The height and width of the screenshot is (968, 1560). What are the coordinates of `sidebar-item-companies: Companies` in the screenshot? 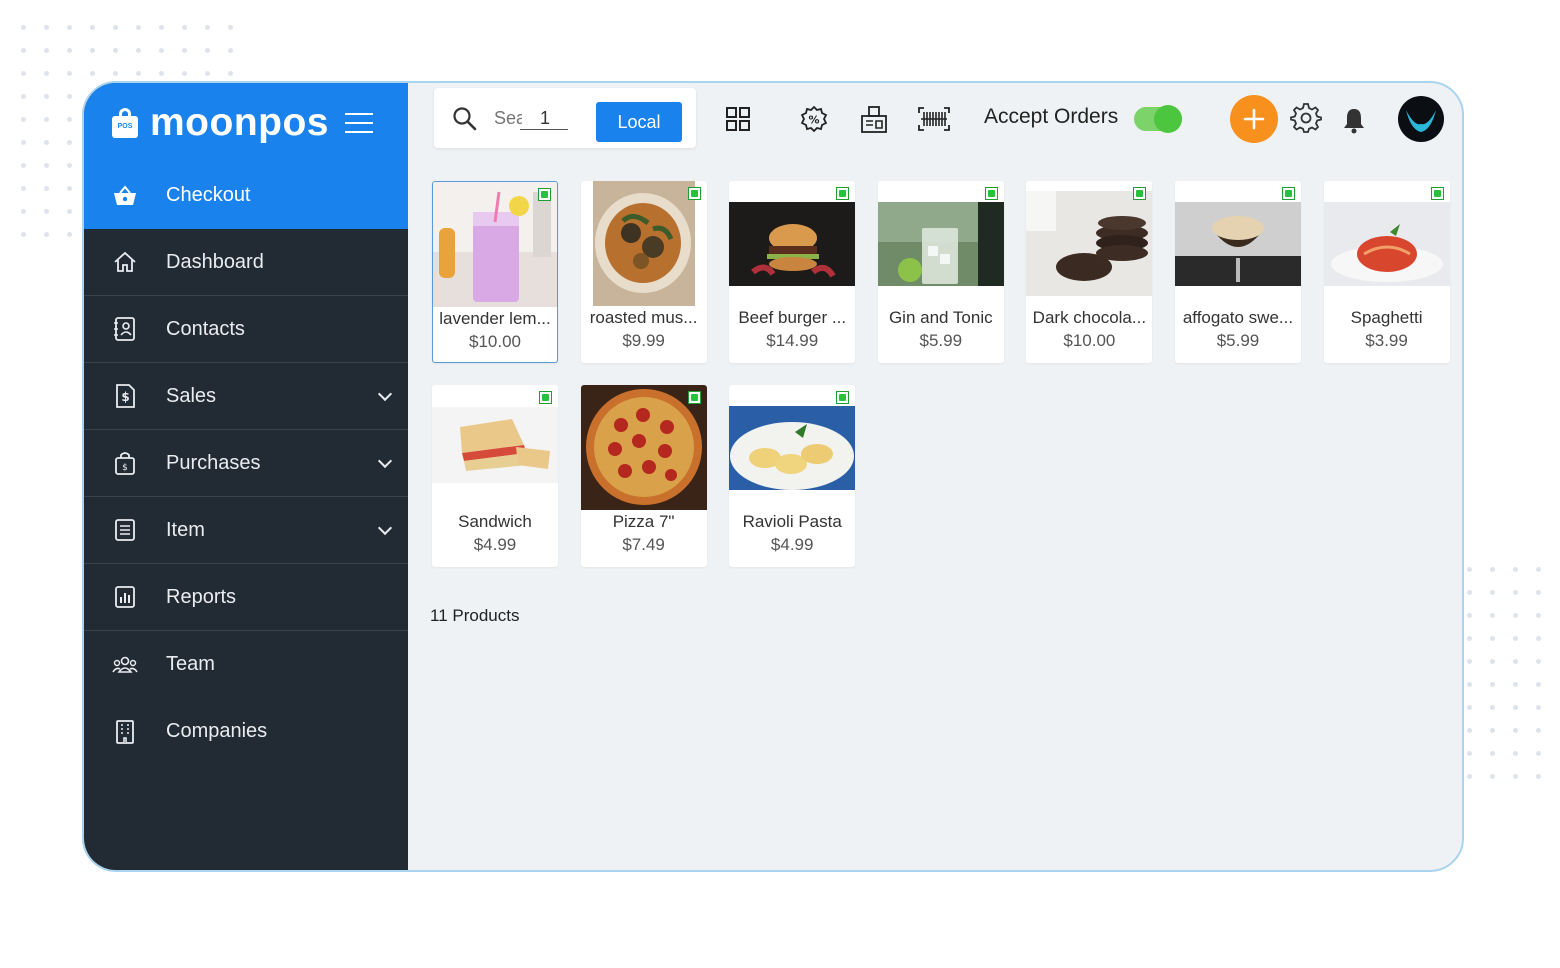 It's located at (246, 731).